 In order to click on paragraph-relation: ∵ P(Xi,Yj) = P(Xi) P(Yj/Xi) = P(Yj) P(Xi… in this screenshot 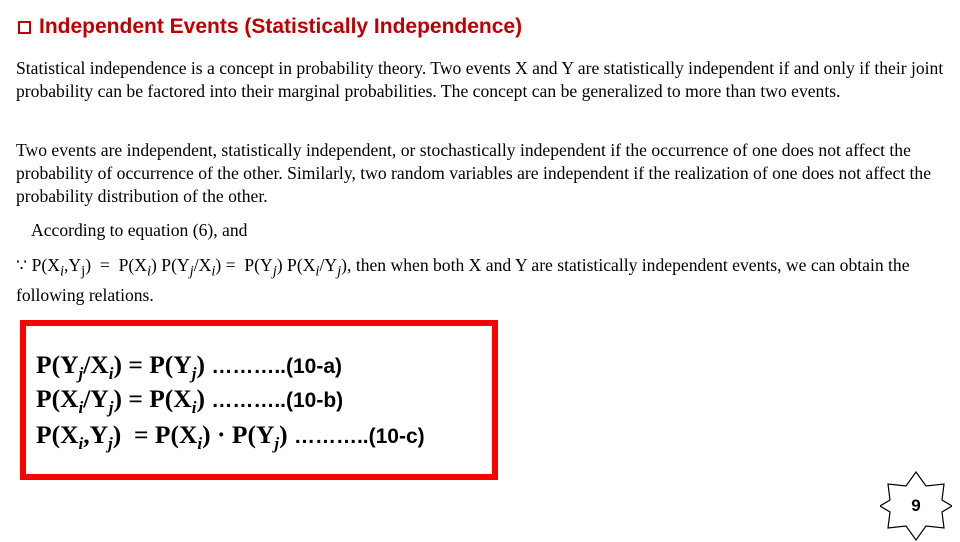, I will do `click(480, 280)`.